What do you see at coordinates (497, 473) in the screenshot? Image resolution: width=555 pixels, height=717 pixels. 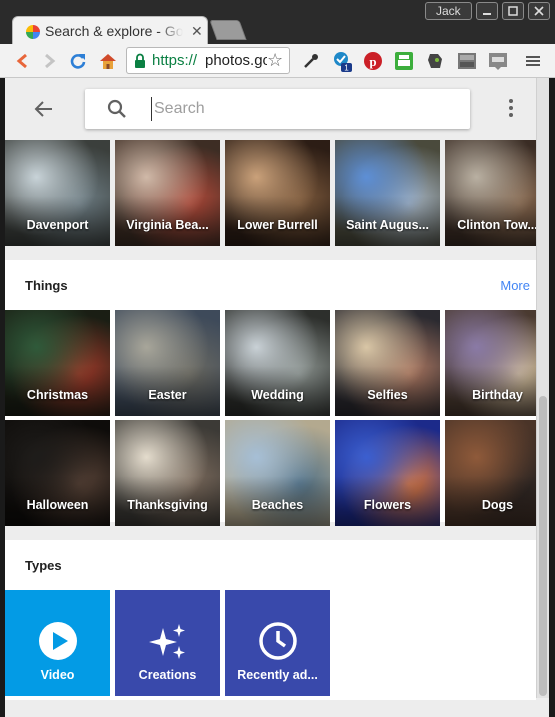 I see `thing-tile-dogs: Dogs` at bounding box center [497, 473].